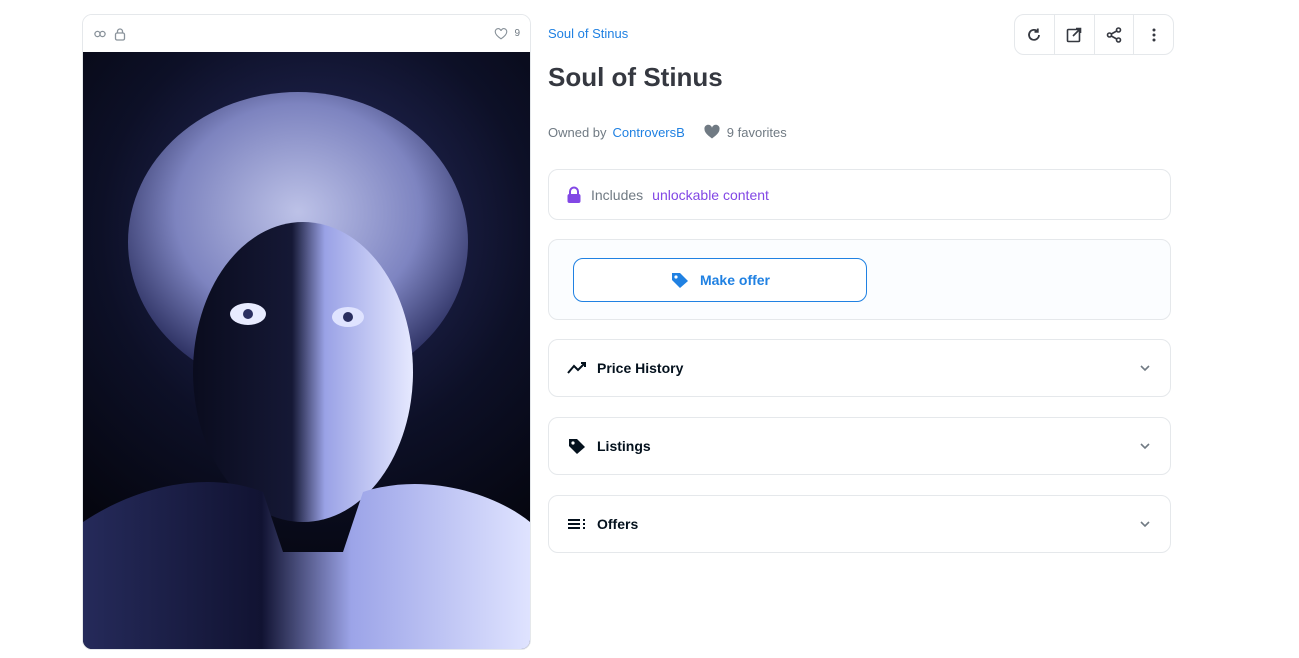 The height and width of the screenshot is (658, 1299). What do you see at coordinates (577, 132) in the screenshot?
I see `owned-by-label: Owned by` at bounding box center [577, 132].